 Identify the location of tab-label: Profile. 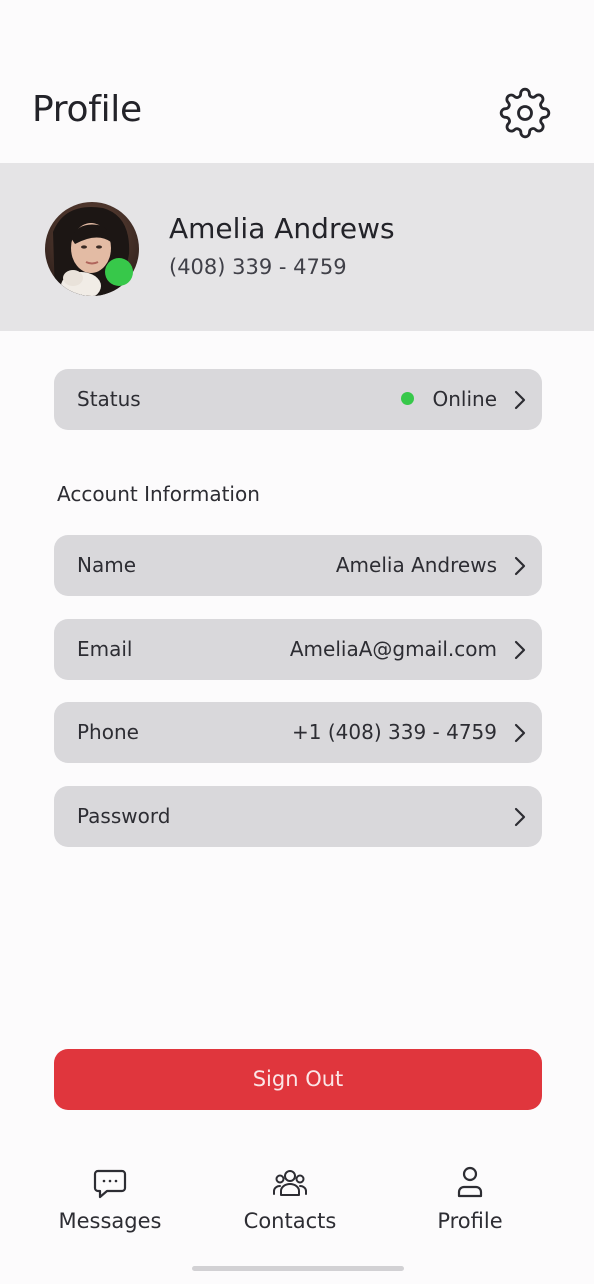
(470, 1221).